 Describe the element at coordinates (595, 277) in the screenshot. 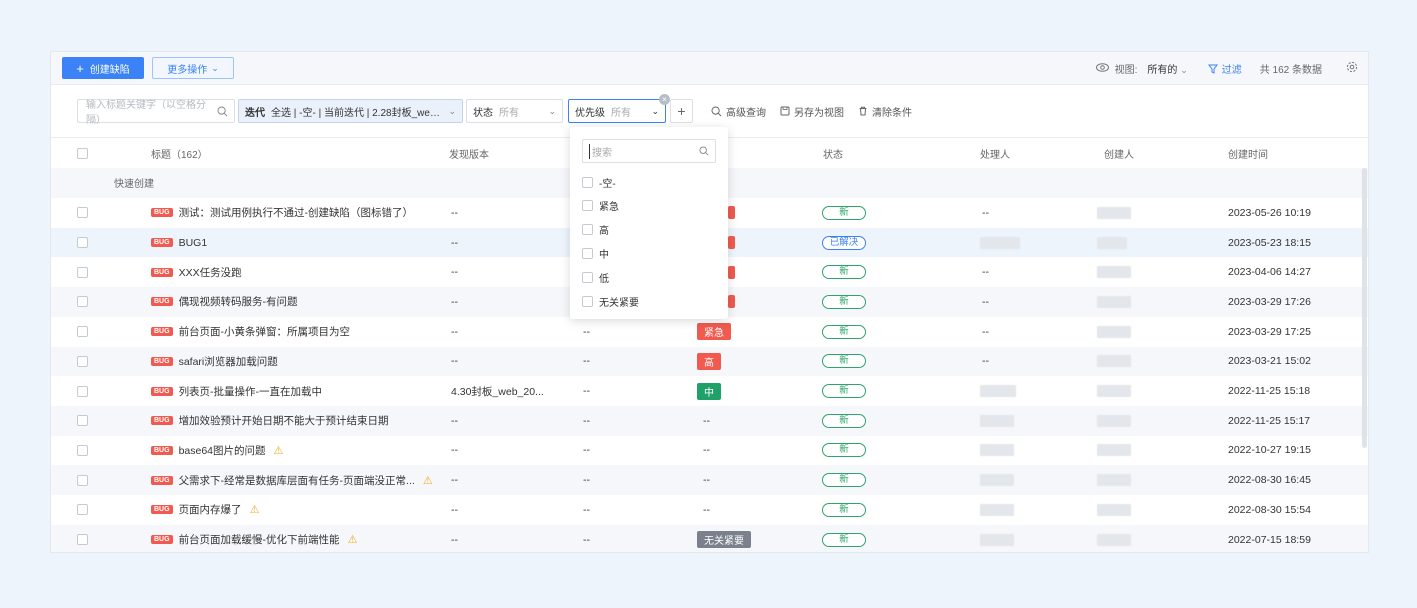

I see `priority-option: 低` at that location.